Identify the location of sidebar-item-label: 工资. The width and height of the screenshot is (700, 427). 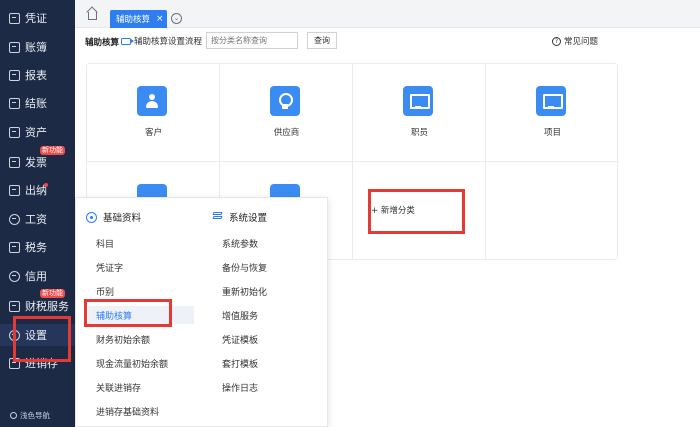
(36, 219).